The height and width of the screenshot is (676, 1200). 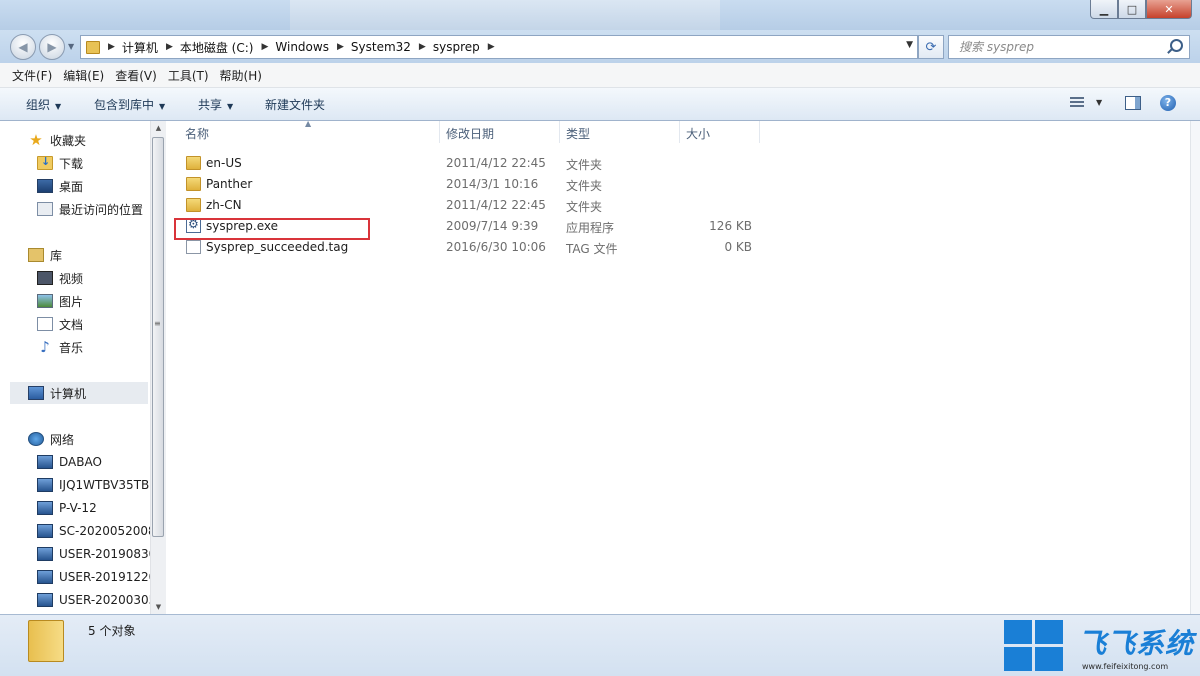 I want to click on menu-file: 文件(F), so click(x=32, y=75).